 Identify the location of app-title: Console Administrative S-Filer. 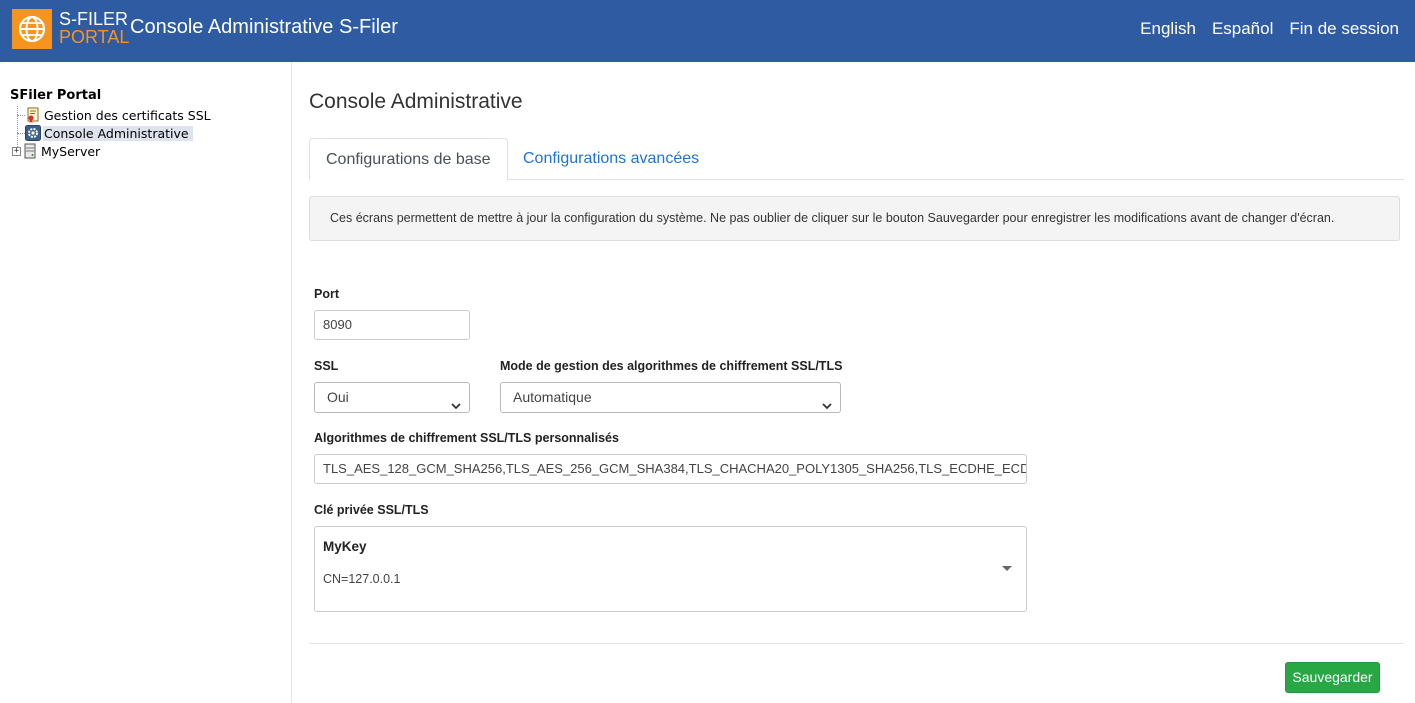
(264, 27).